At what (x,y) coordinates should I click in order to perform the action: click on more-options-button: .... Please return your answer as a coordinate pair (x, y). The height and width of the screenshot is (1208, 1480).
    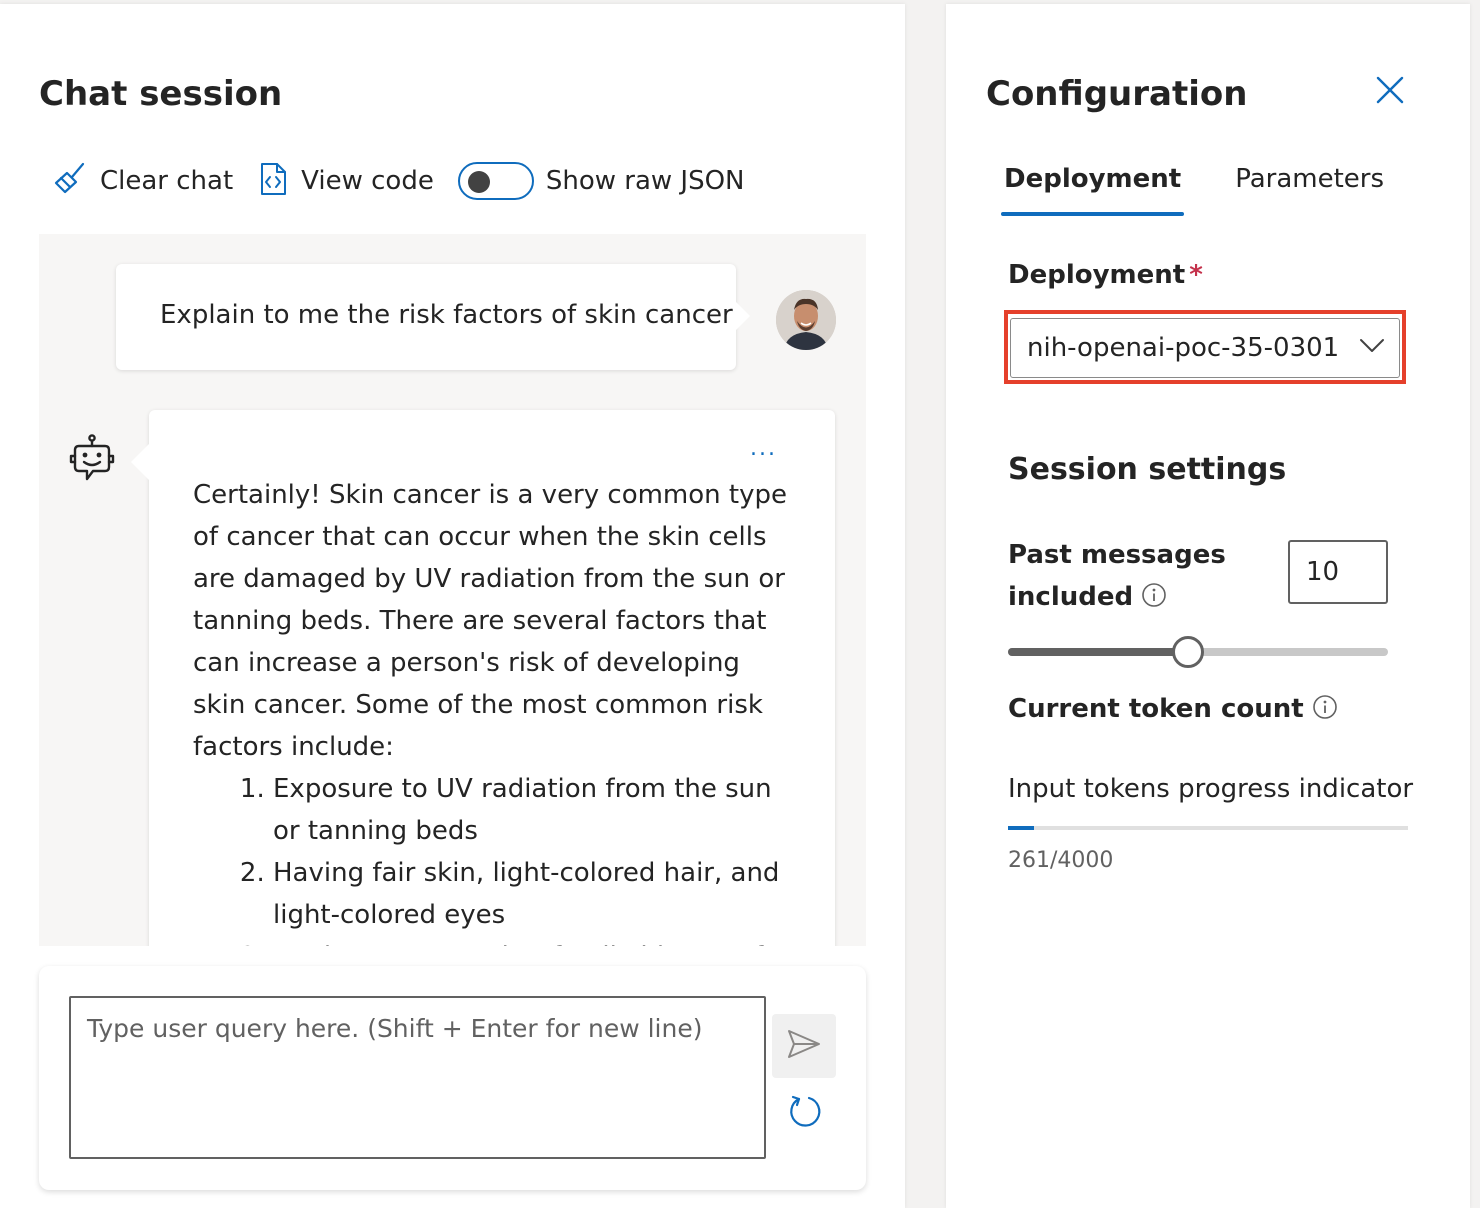
    Looking at the image, I should click on (763, 448).